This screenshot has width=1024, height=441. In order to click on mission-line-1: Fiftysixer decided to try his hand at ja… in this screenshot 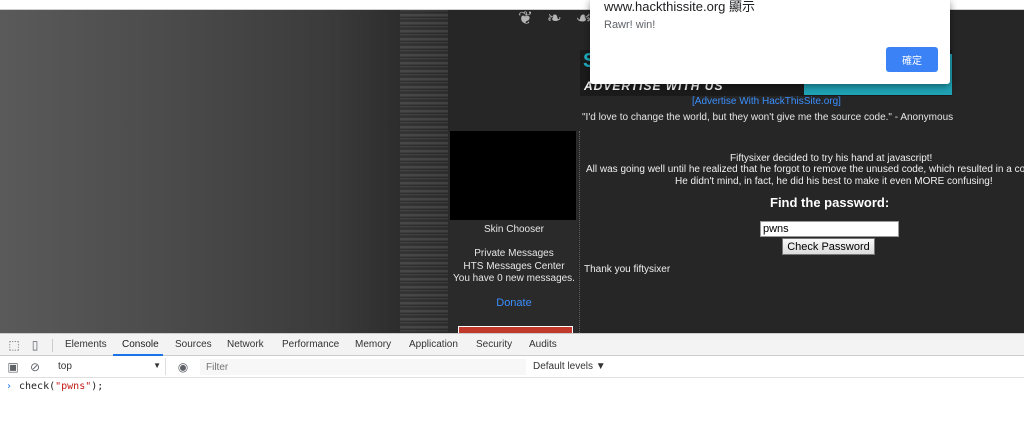, I will do `click(831, 158)`.